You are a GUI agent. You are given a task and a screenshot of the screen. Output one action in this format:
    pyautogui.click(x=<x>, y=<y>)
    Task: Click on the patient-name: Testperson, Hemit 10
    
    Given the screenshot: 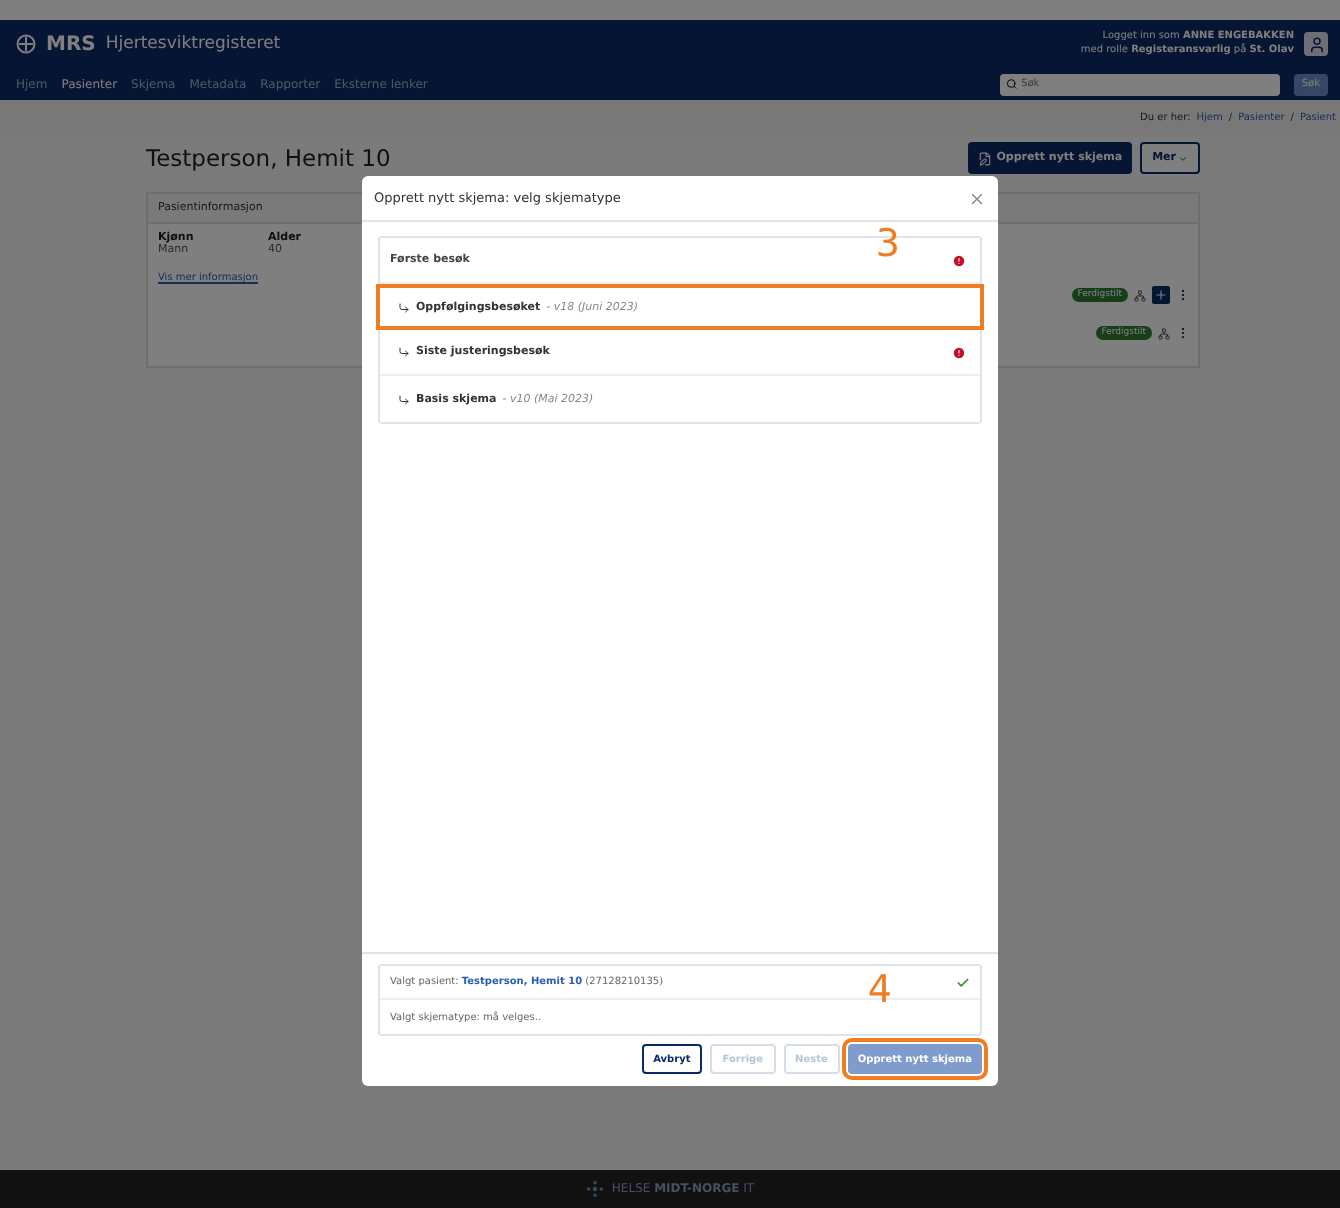 What is the action you would take?
    pyautogui.click(x=268, y=158)
    